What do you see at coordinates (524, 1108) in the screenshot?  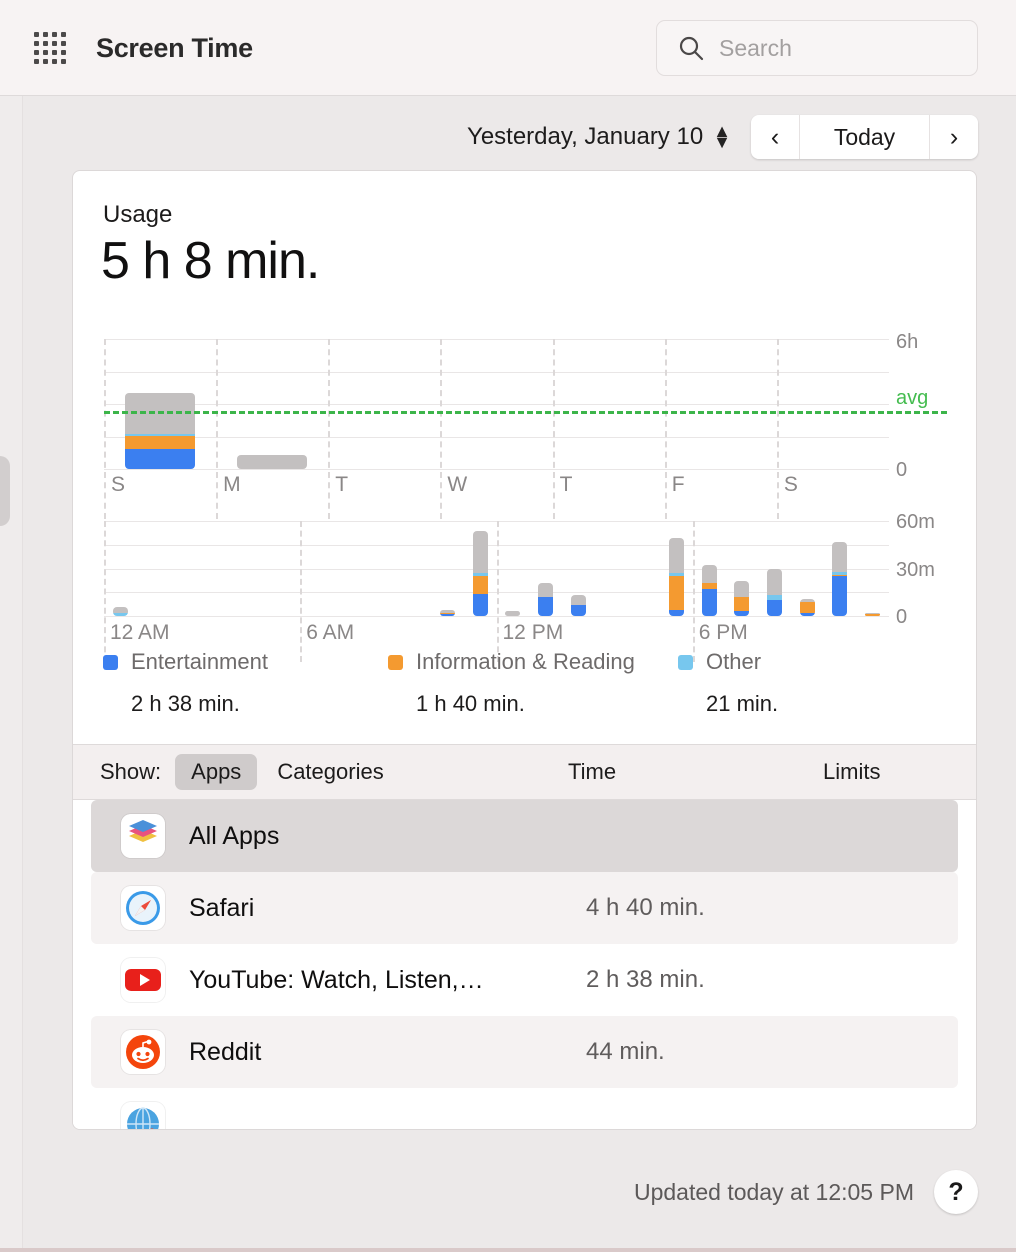 I see `list-item` at bounding box center [524, 1108].